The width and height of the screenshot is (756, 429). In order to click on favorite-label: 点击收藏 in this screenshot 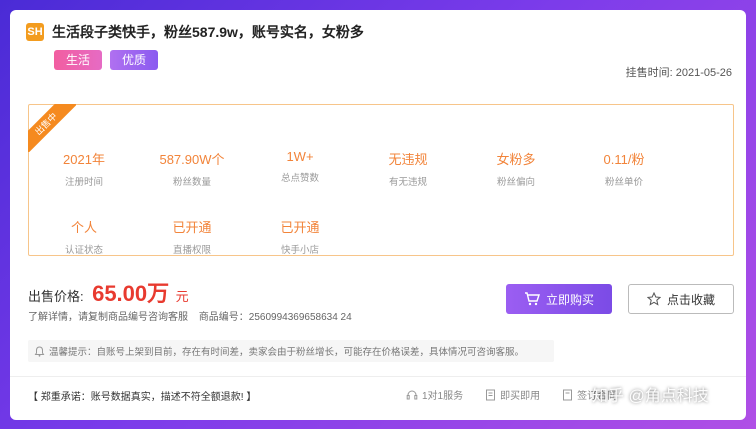, I will do `click(690, 299)`.